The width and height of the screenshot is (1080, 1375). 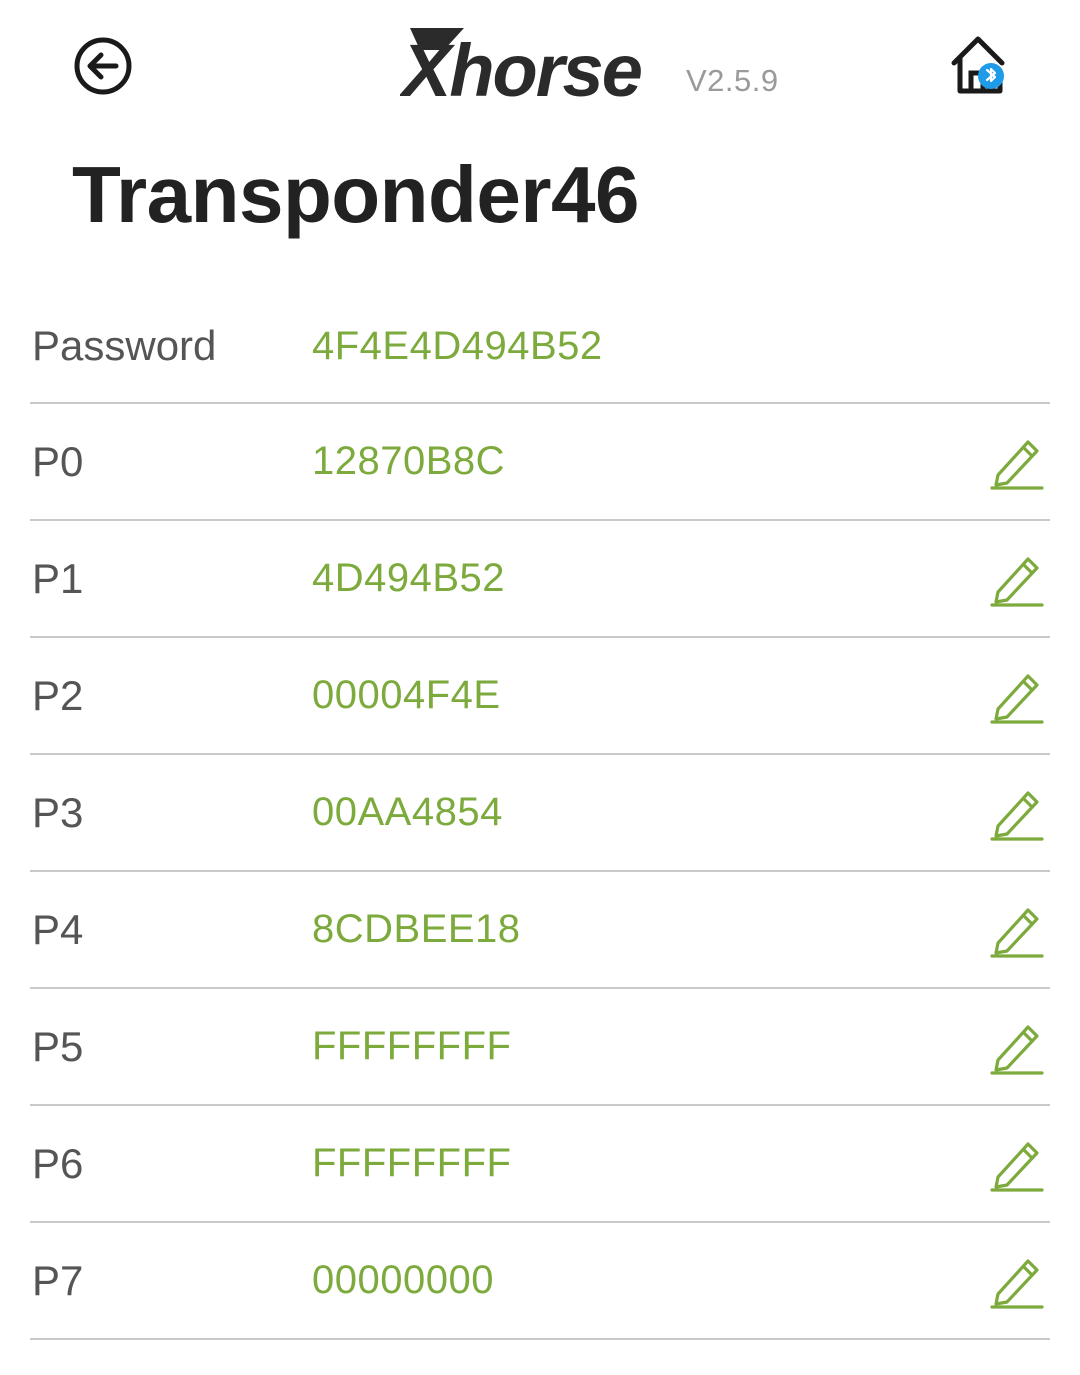 I want to click on home-bluetooth-icon, so click(x=978, y=65).